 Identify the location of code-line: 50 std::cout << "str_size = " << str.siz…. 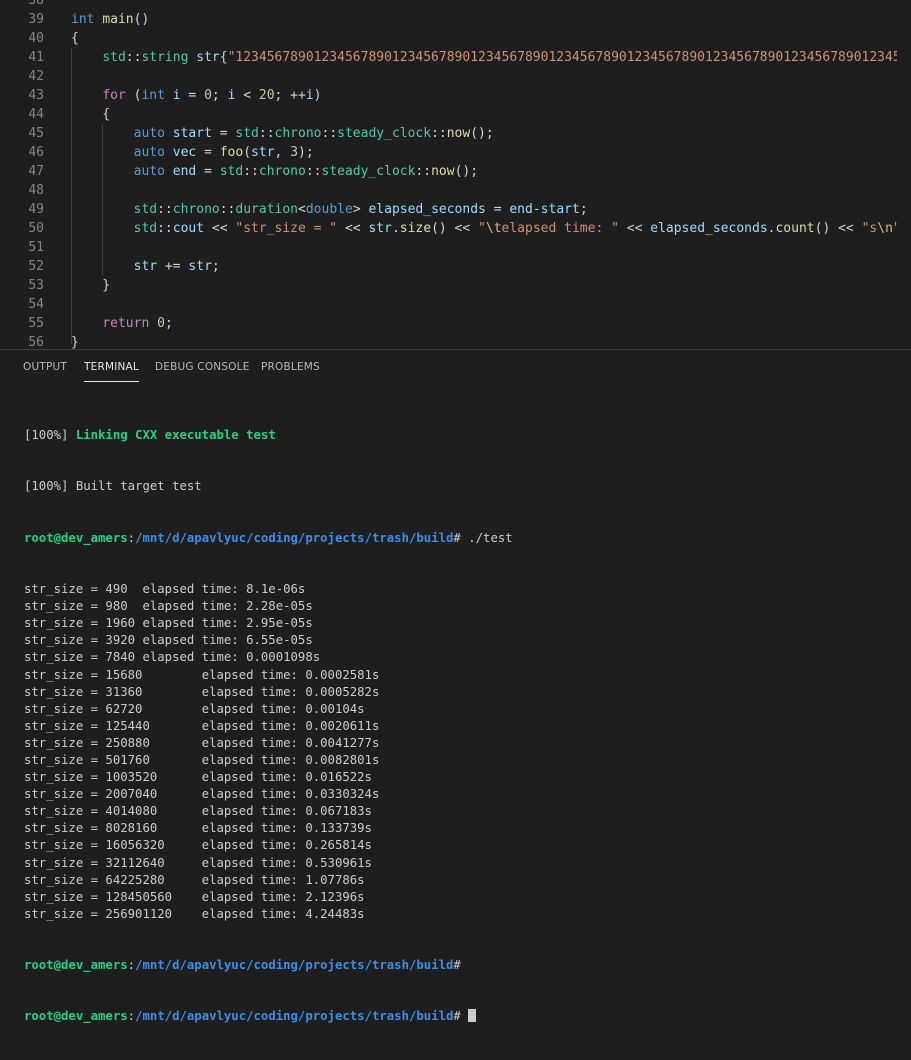
(455, 228).